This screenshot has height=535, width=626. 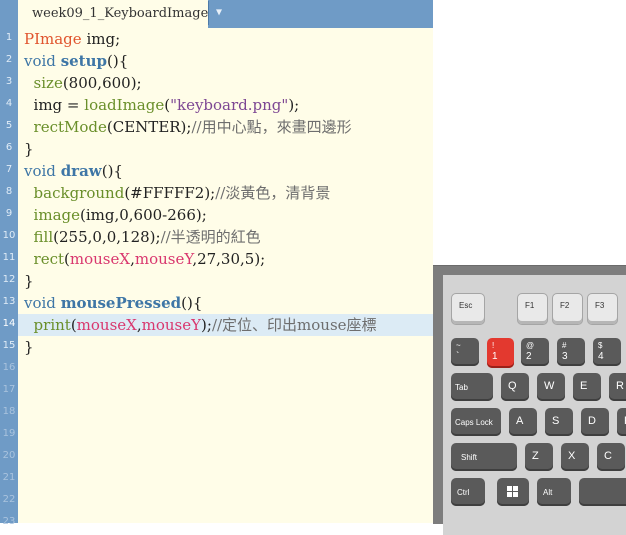 I want to click on code-line-10: fill(255,0,0,128);//半透明的紅色, so click(x=142, y=237).